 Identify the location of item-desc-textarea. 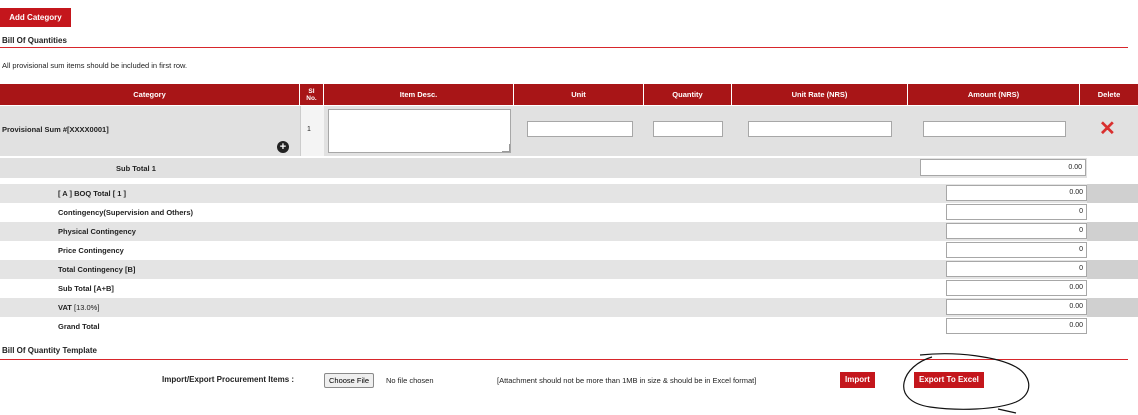
(419, 131).